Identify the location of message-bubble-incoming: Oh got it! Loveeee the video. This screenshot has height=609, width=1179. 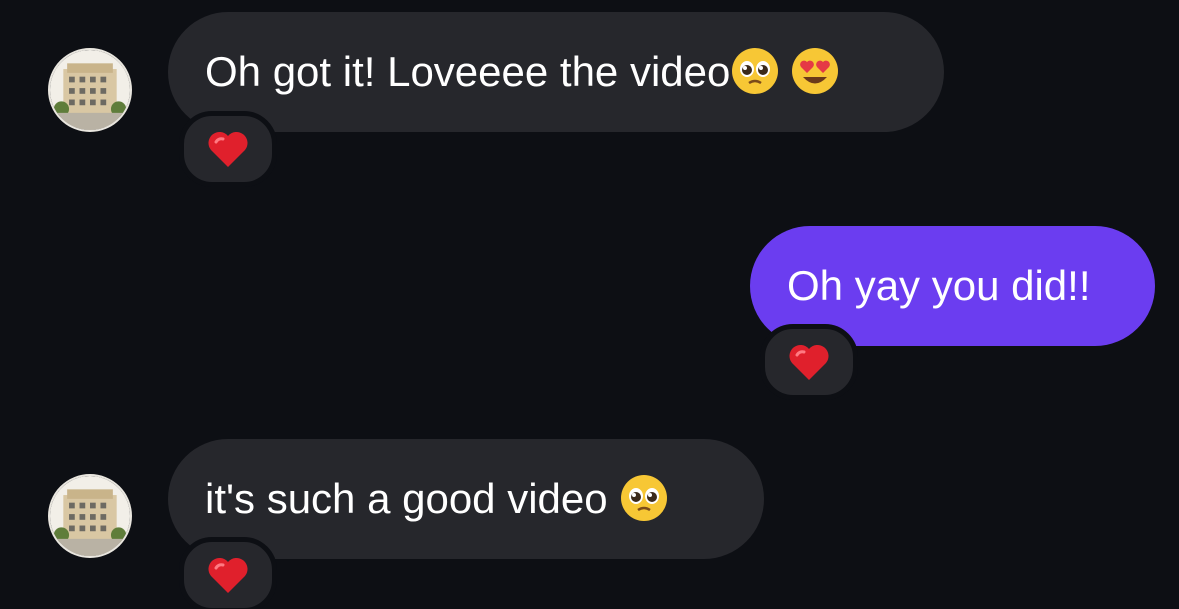
(556, 72).